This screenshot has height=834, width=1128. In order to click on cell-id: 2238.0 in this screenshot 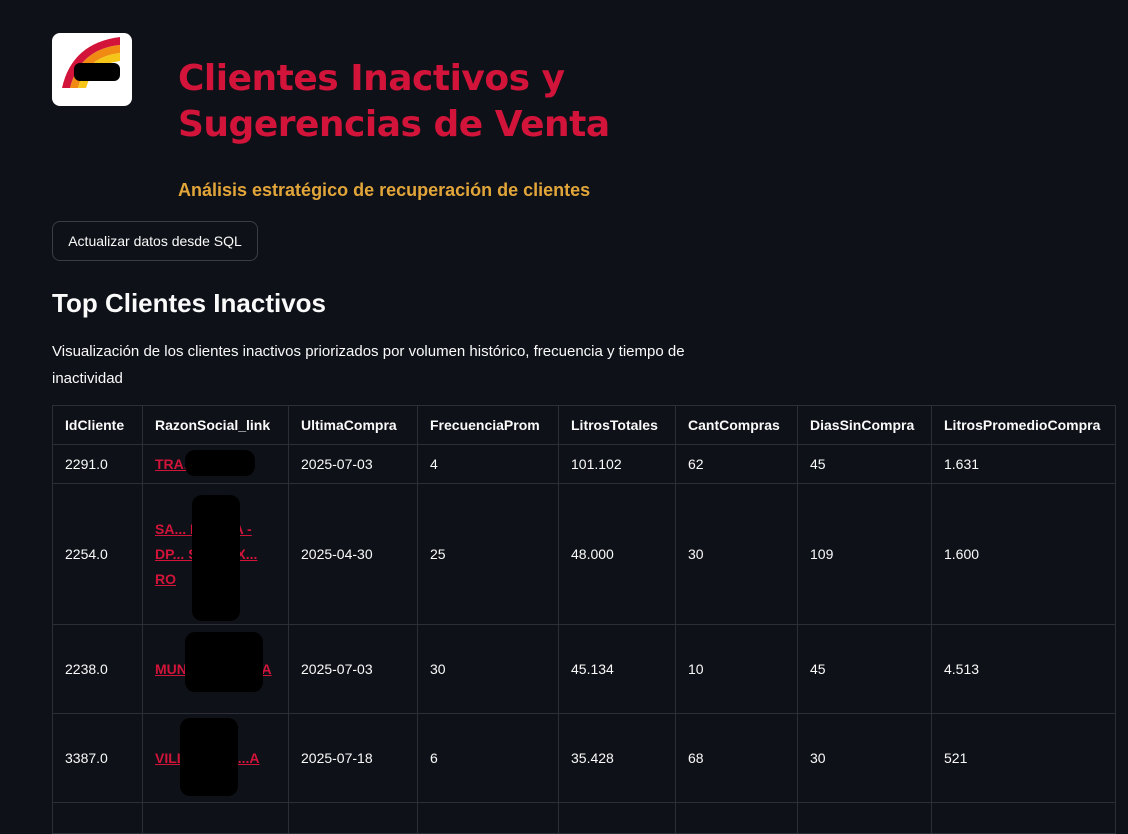, I will do `click(97, 669)`.